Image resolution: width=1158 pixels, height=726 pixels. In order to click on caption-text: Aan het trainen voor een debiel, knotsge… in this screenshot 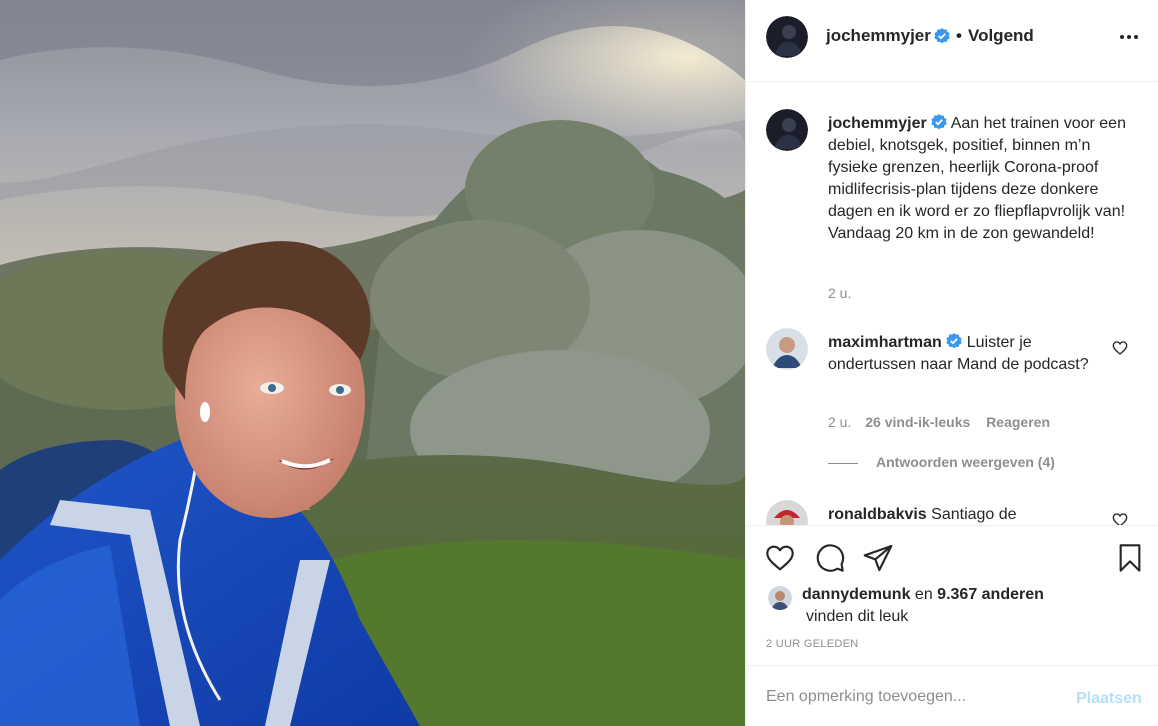, I will do `click(977, 178)`.